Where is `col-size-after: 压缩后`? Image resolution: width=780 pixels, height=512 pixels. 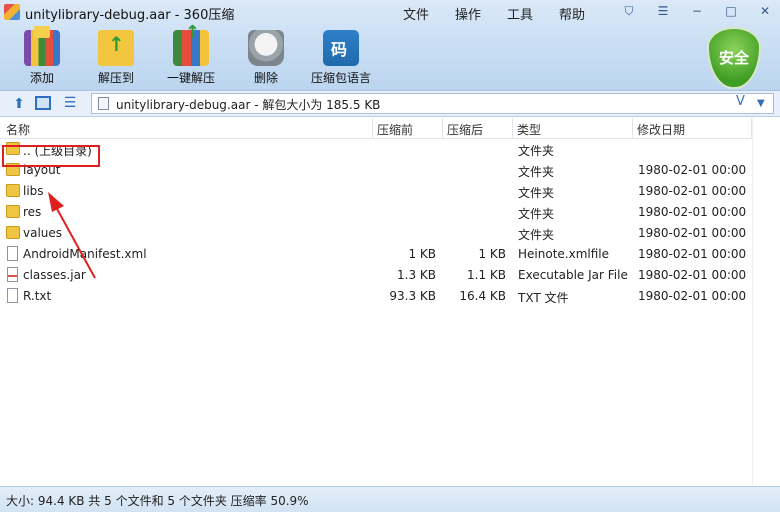
col-size-after: 压缩后 is located at coordinates (465, 129).